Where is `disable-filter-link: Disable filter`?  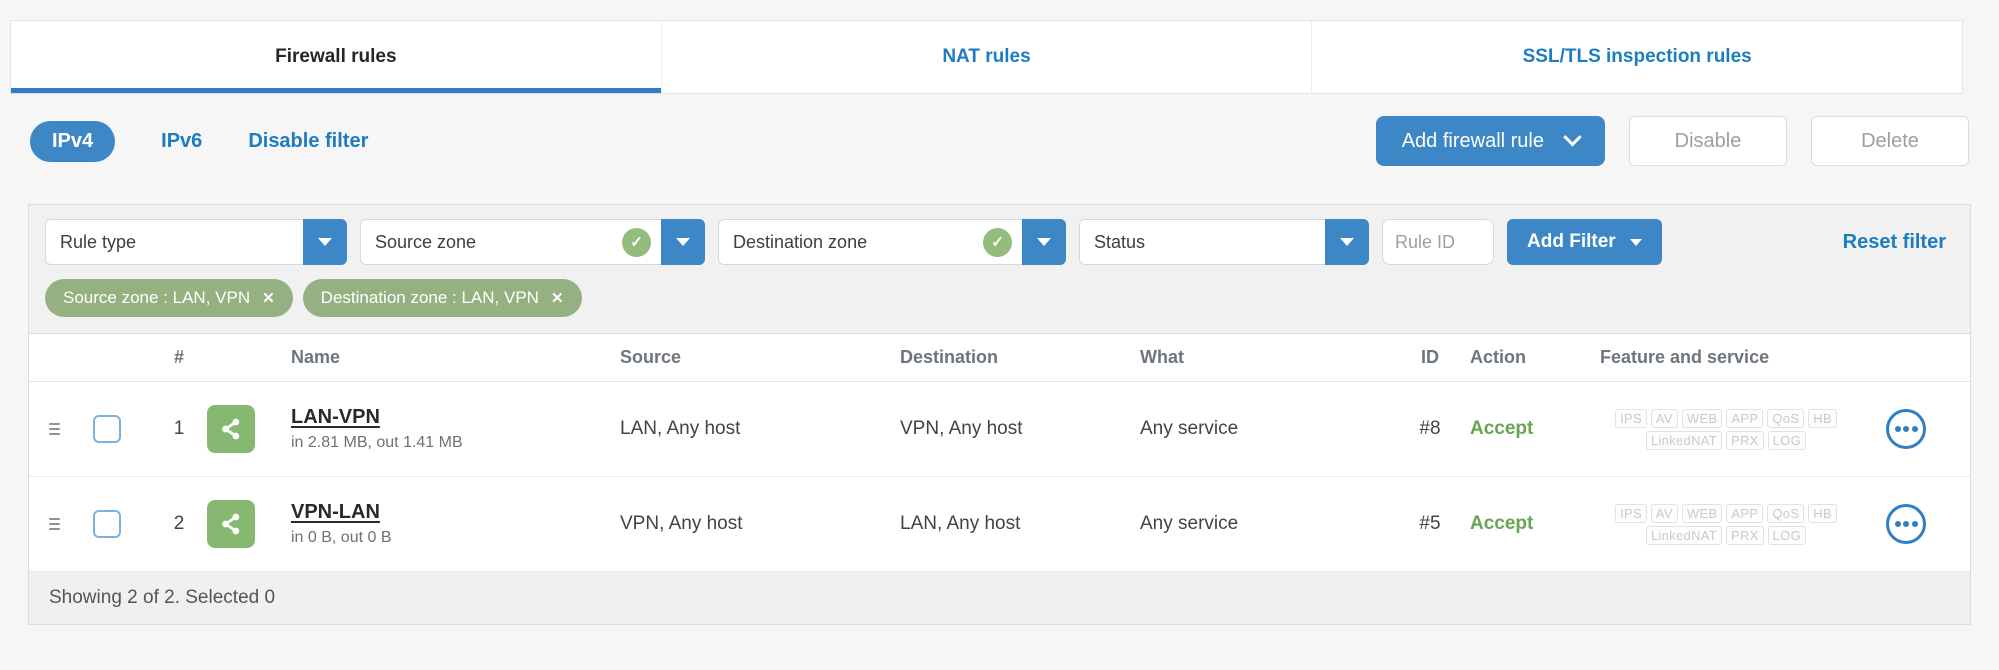 disable-filter-link: Disable filter is located at coordinates (308, 141).